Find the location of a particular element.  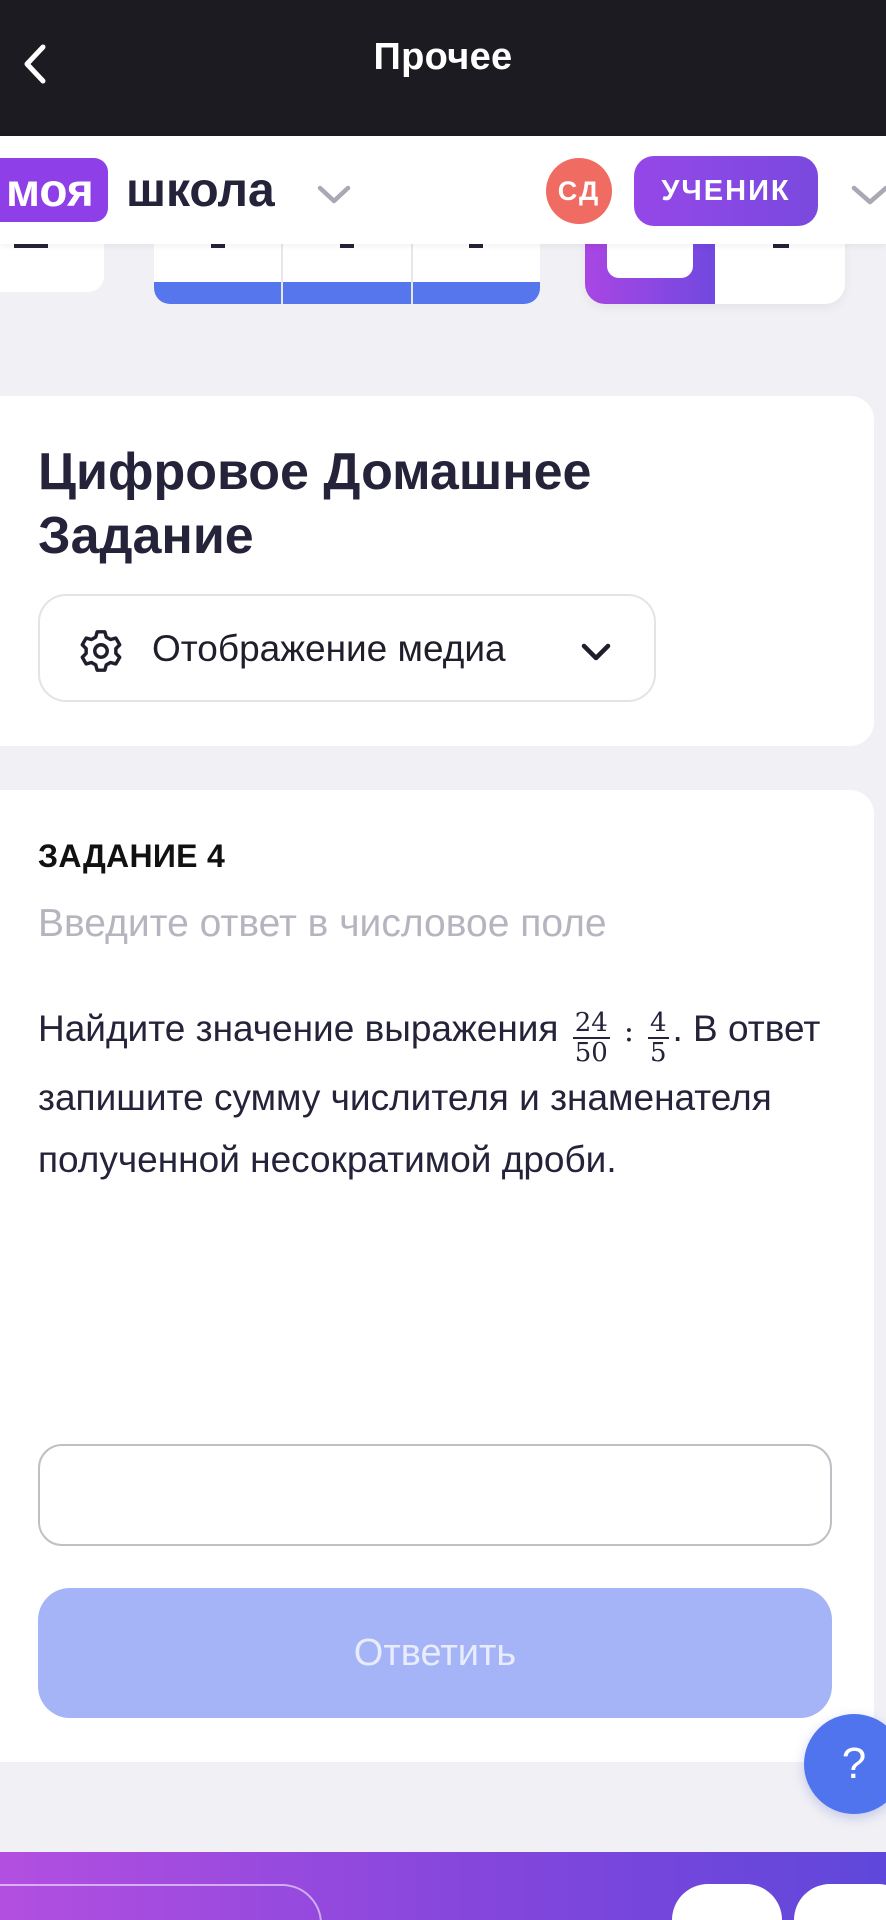

day-strip is located at coordinates (347, 270).